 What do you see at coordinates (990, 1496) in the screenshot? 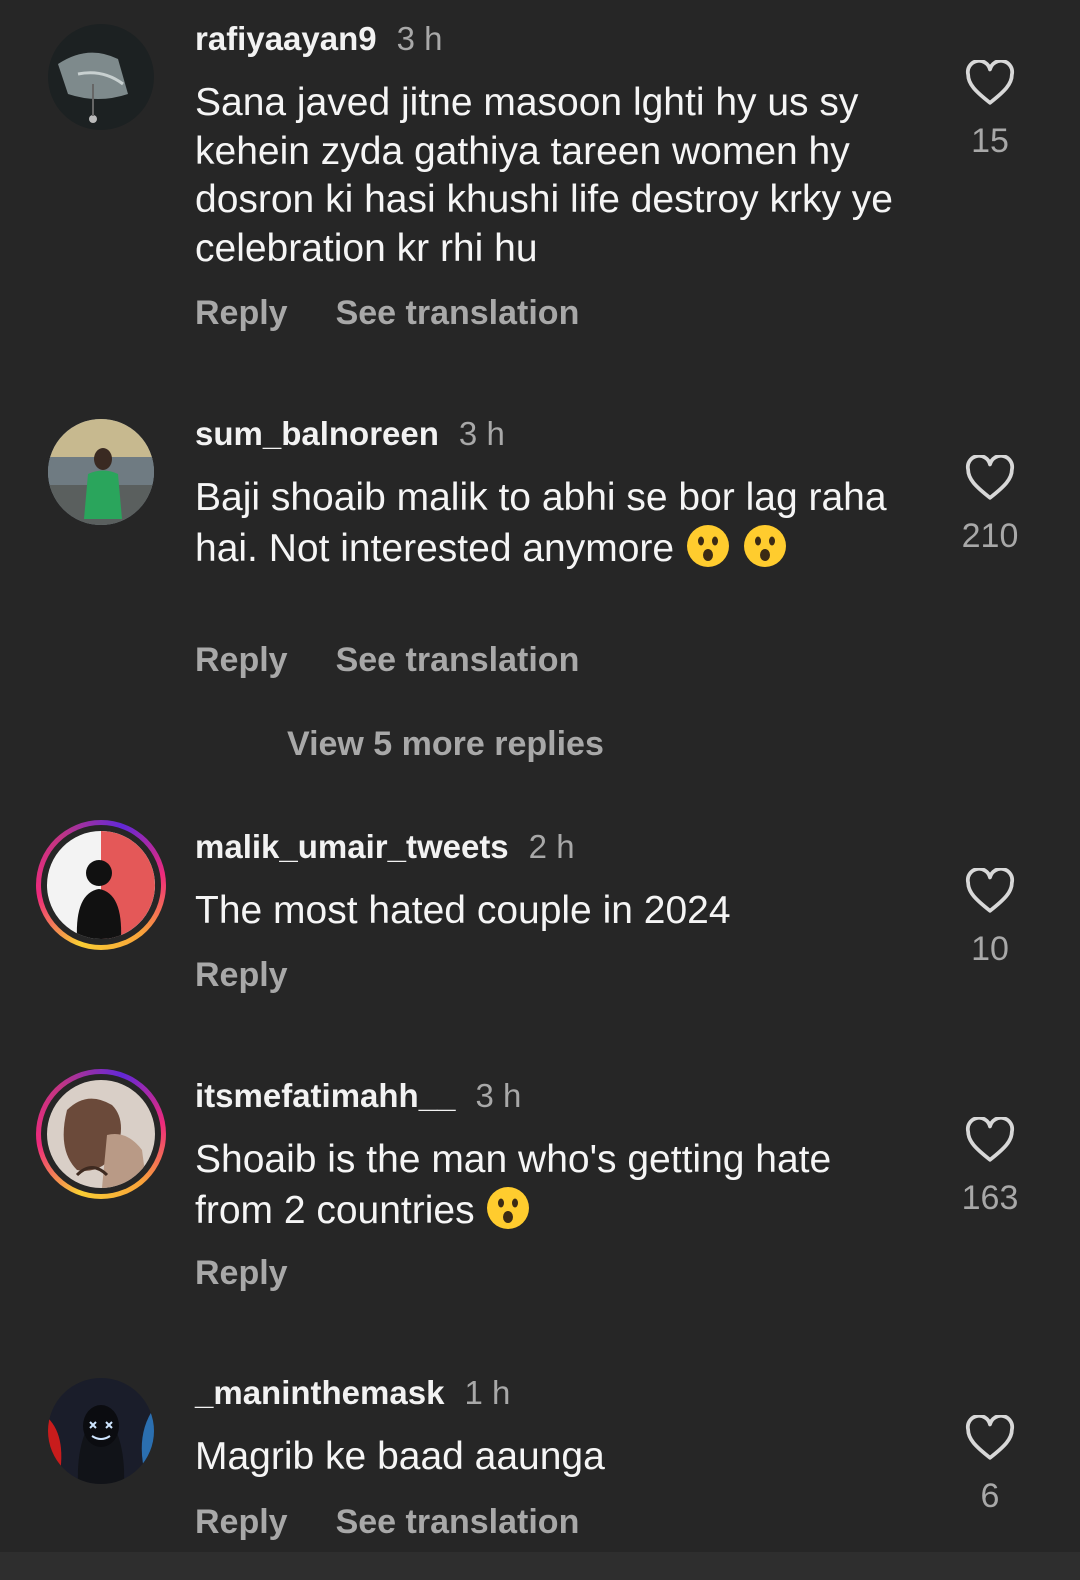
I see `like-count: 6` at bounding box center [990, 1496].